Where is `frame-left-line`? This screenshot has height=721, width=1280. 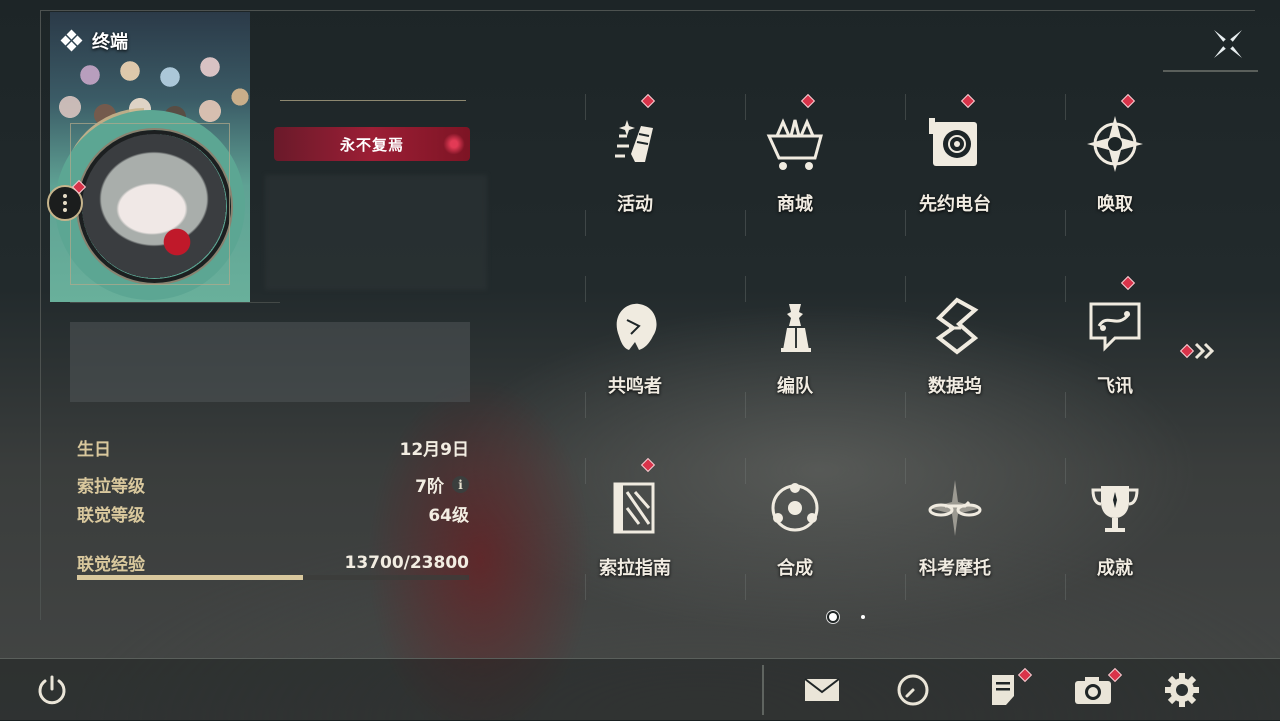
frame-left-line is located at coordinates (40, 315).